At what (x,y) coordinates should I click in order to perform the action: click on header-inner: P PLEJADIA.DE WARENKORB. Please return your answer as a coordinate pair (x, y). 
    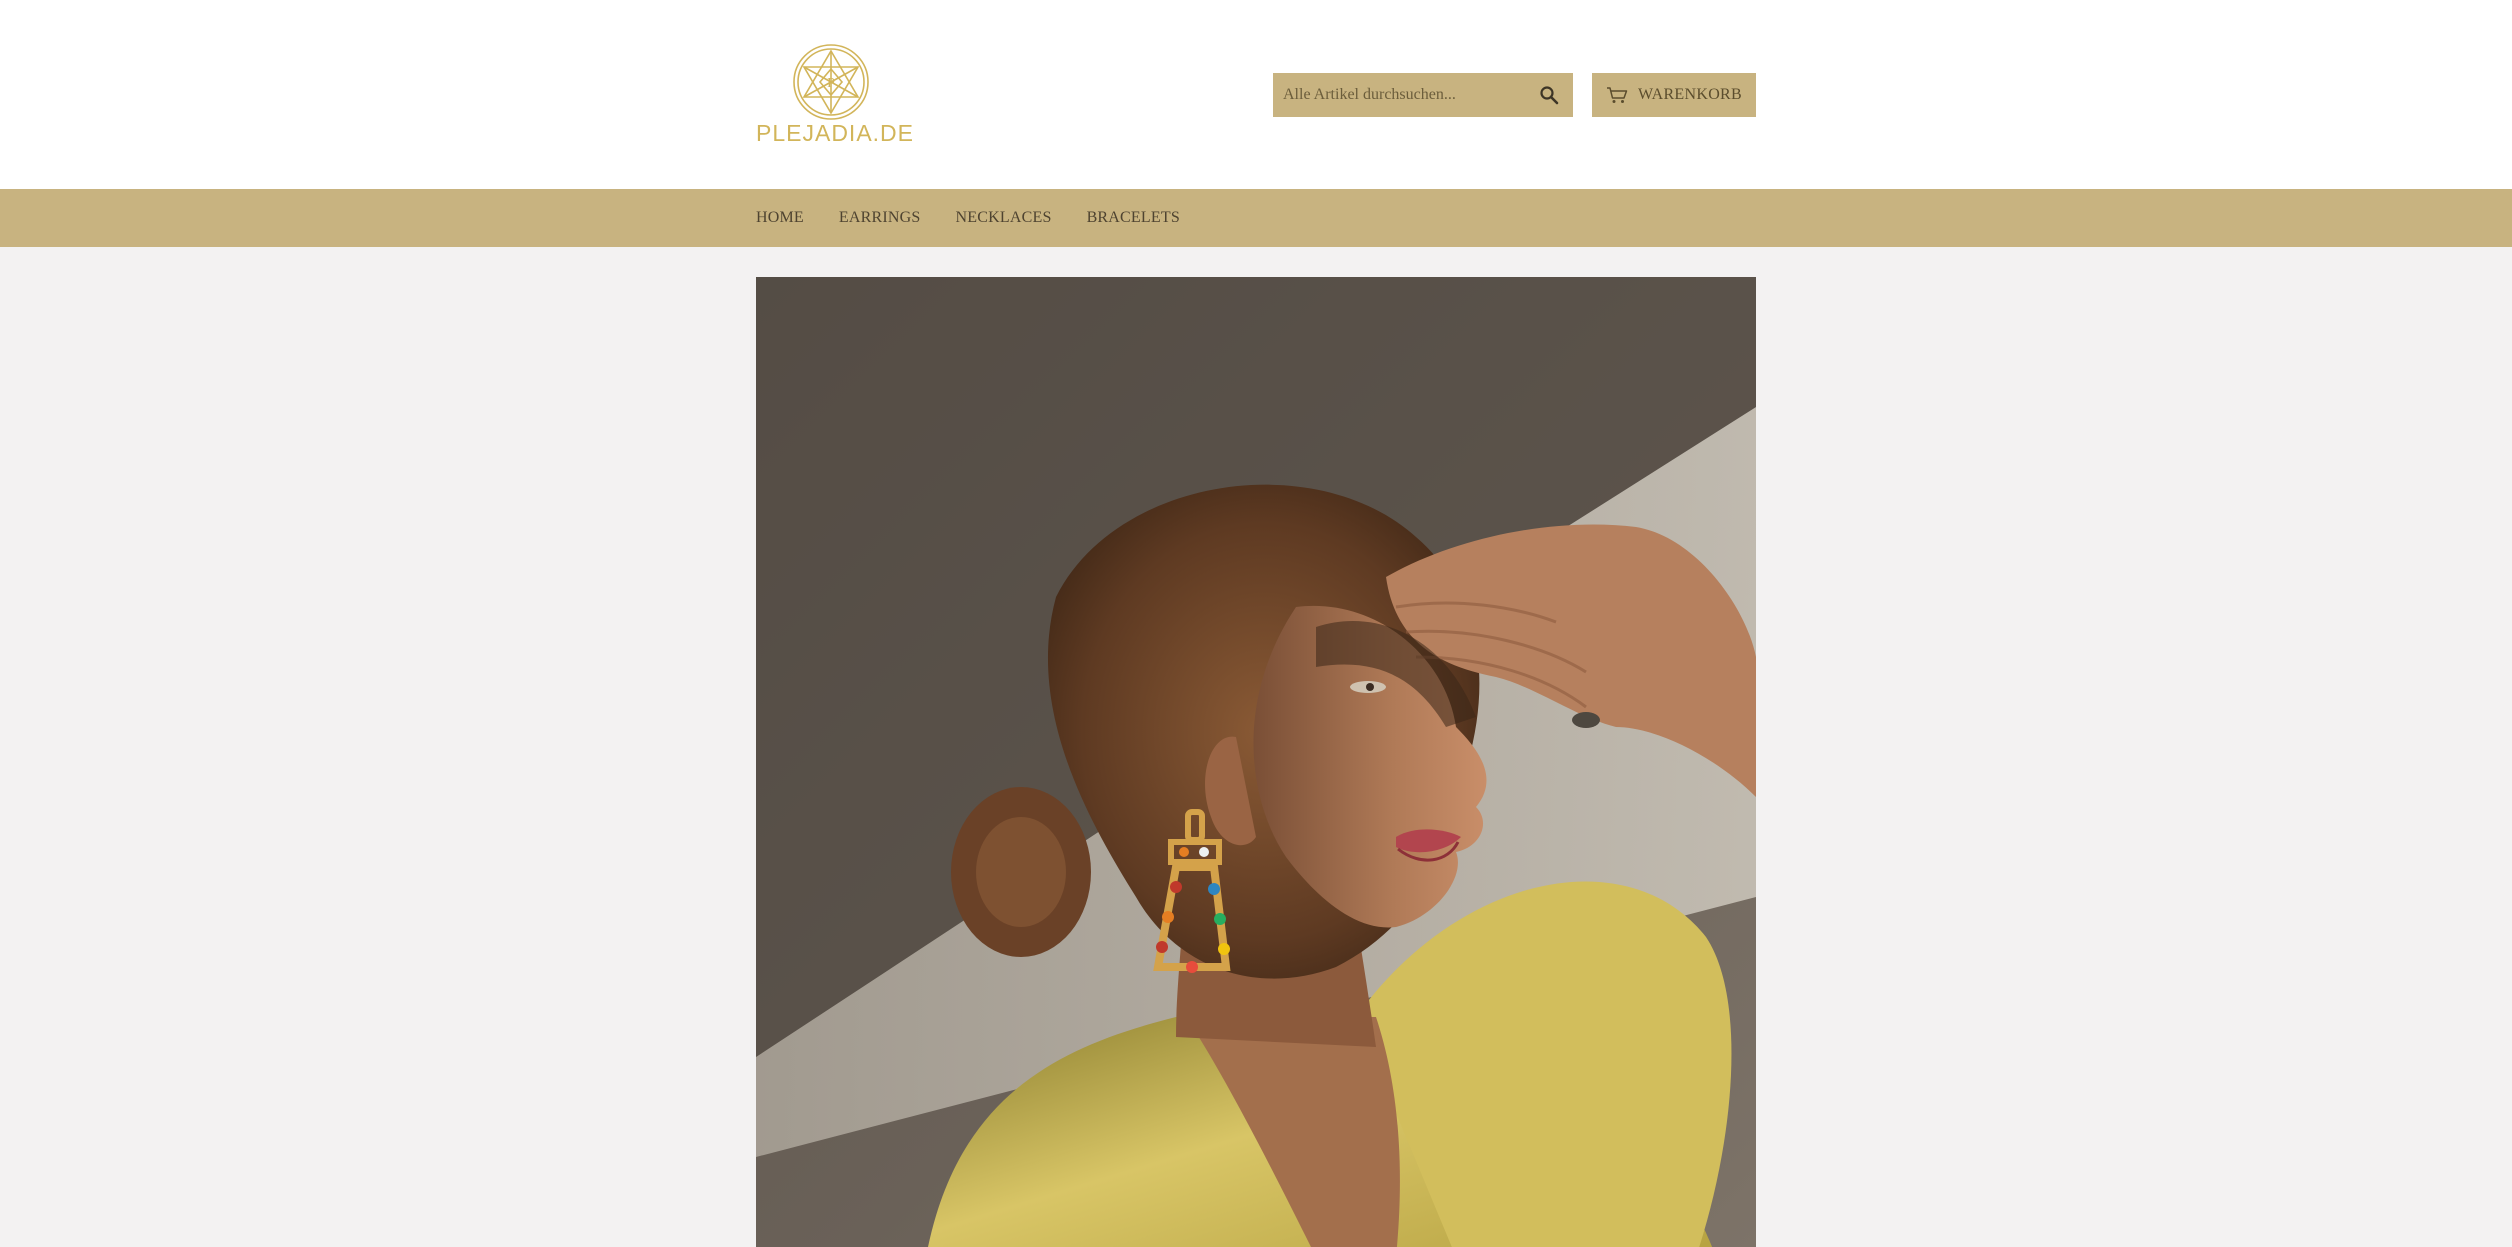
    Looking at the image, I should click on (1256, 94).